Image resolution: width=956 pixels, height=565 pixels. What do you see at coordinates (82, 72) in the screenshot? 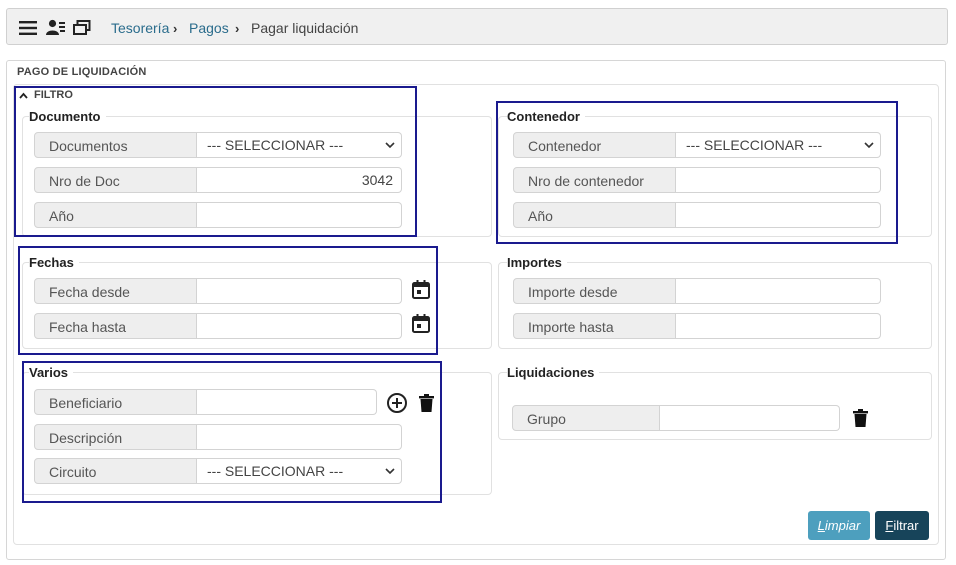
I see `panel-title: PAGO DE LIQUIDACIÓN` at bounding box center [82, 72].